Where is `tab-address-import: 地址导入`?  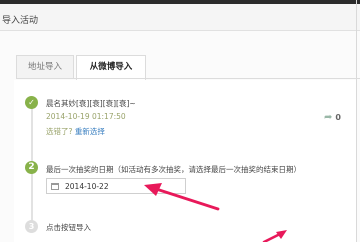 tab-address-import: 地址导入 is located at coordinates (45, 66).